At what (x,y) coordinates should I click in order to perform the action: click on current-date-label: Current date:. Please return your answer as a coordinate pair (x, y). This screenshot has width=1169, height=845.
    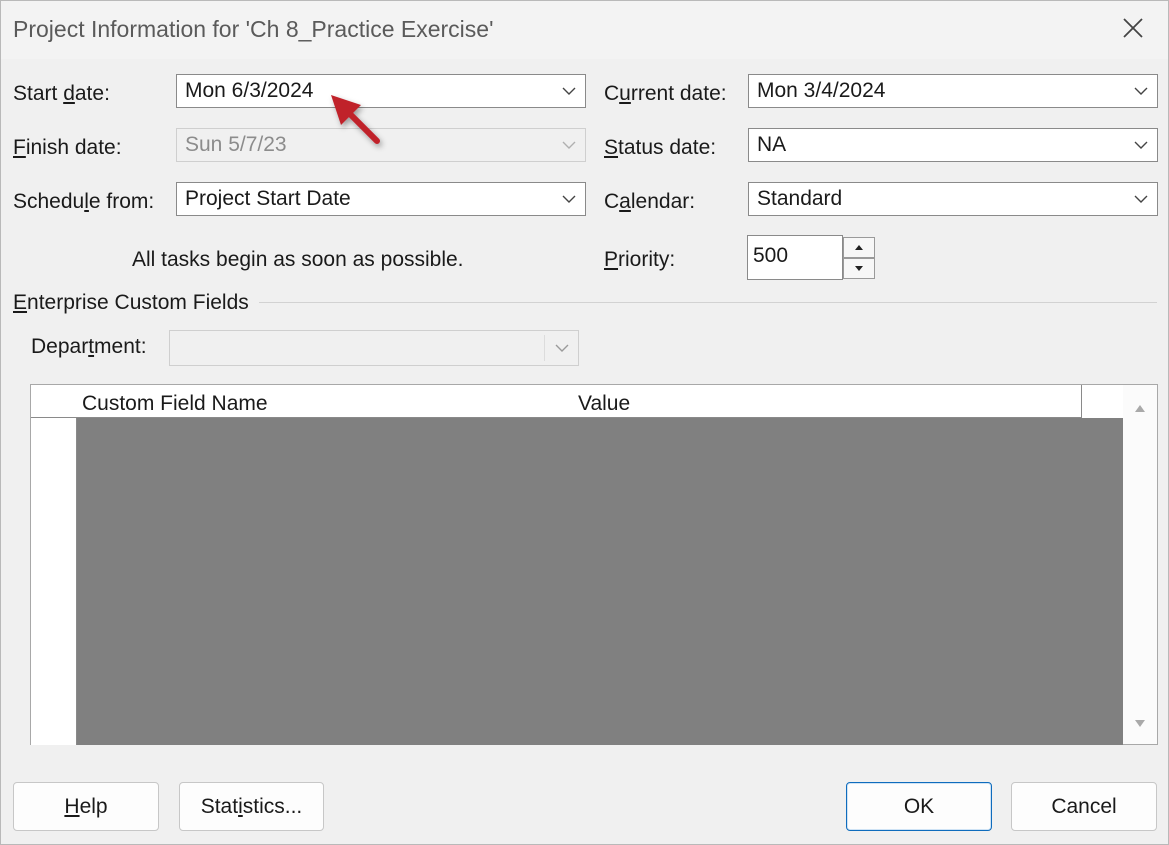
    Looking at the image, I should click on (665, 93).